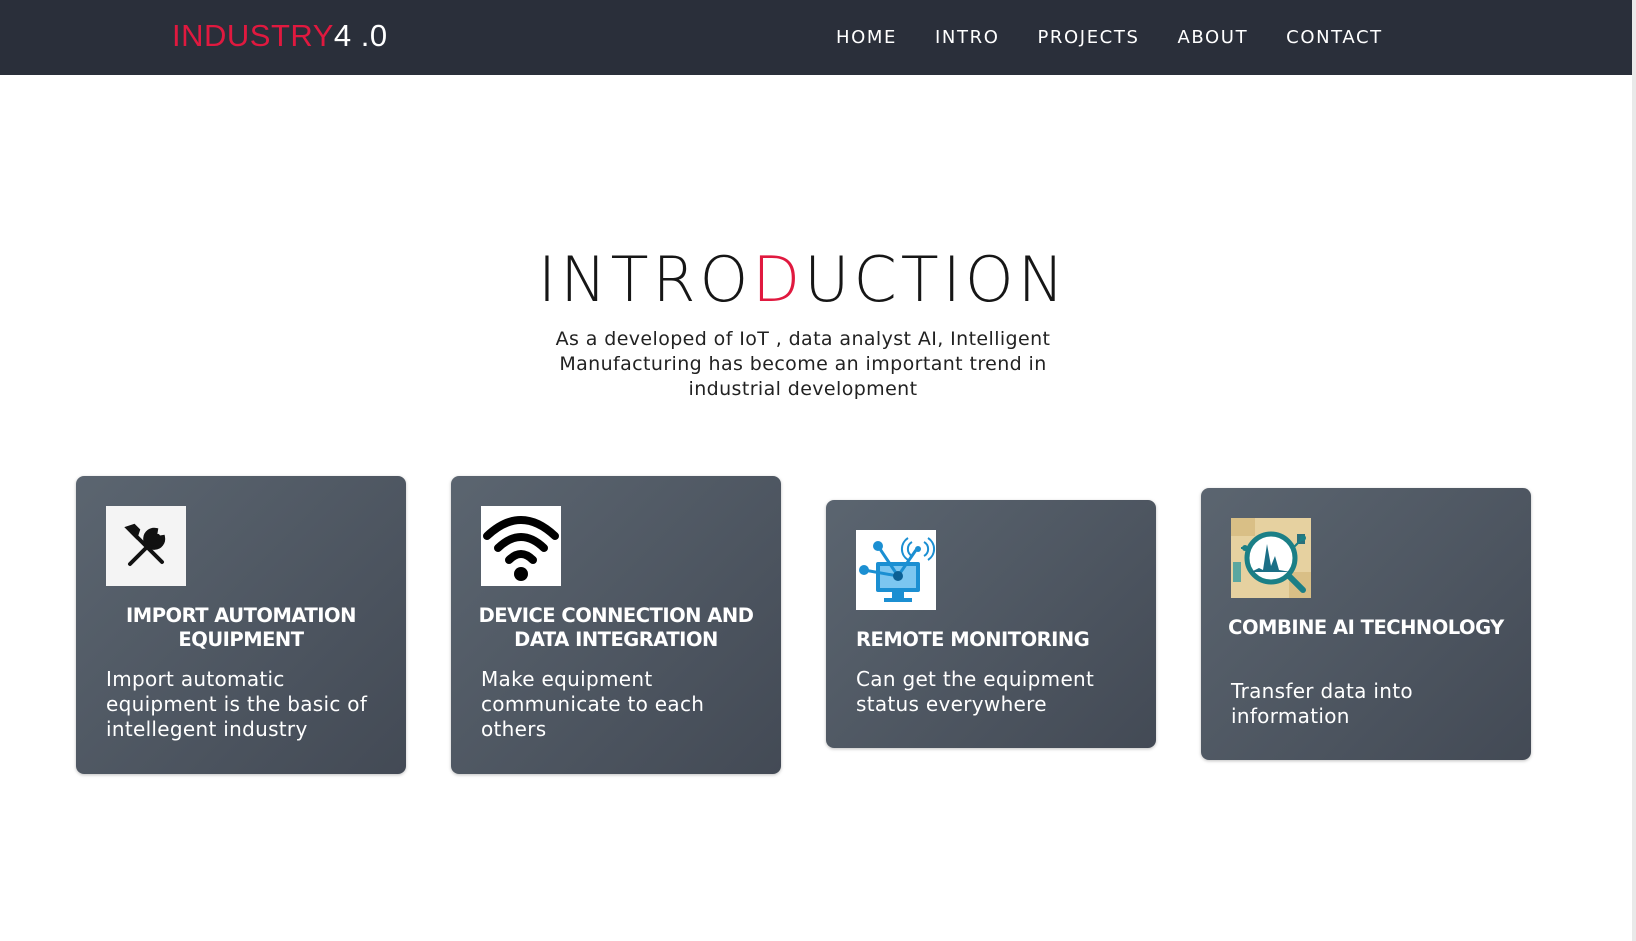 The height and width of the screenshot is (941, 1636). I want to click on remote-monitor-icon, so click(896, 570).